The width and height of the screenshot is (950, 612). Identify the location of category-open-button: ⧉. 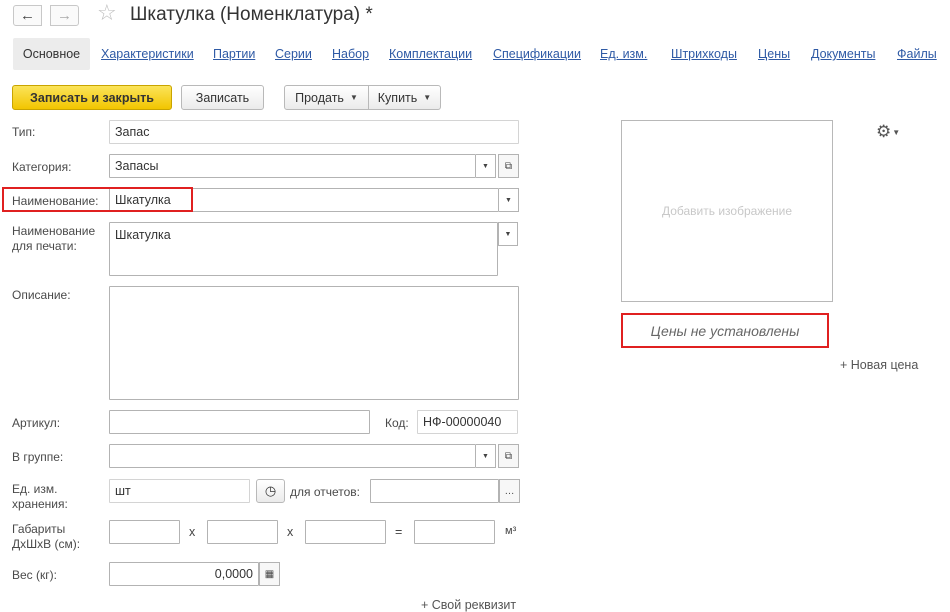
(508, 166).